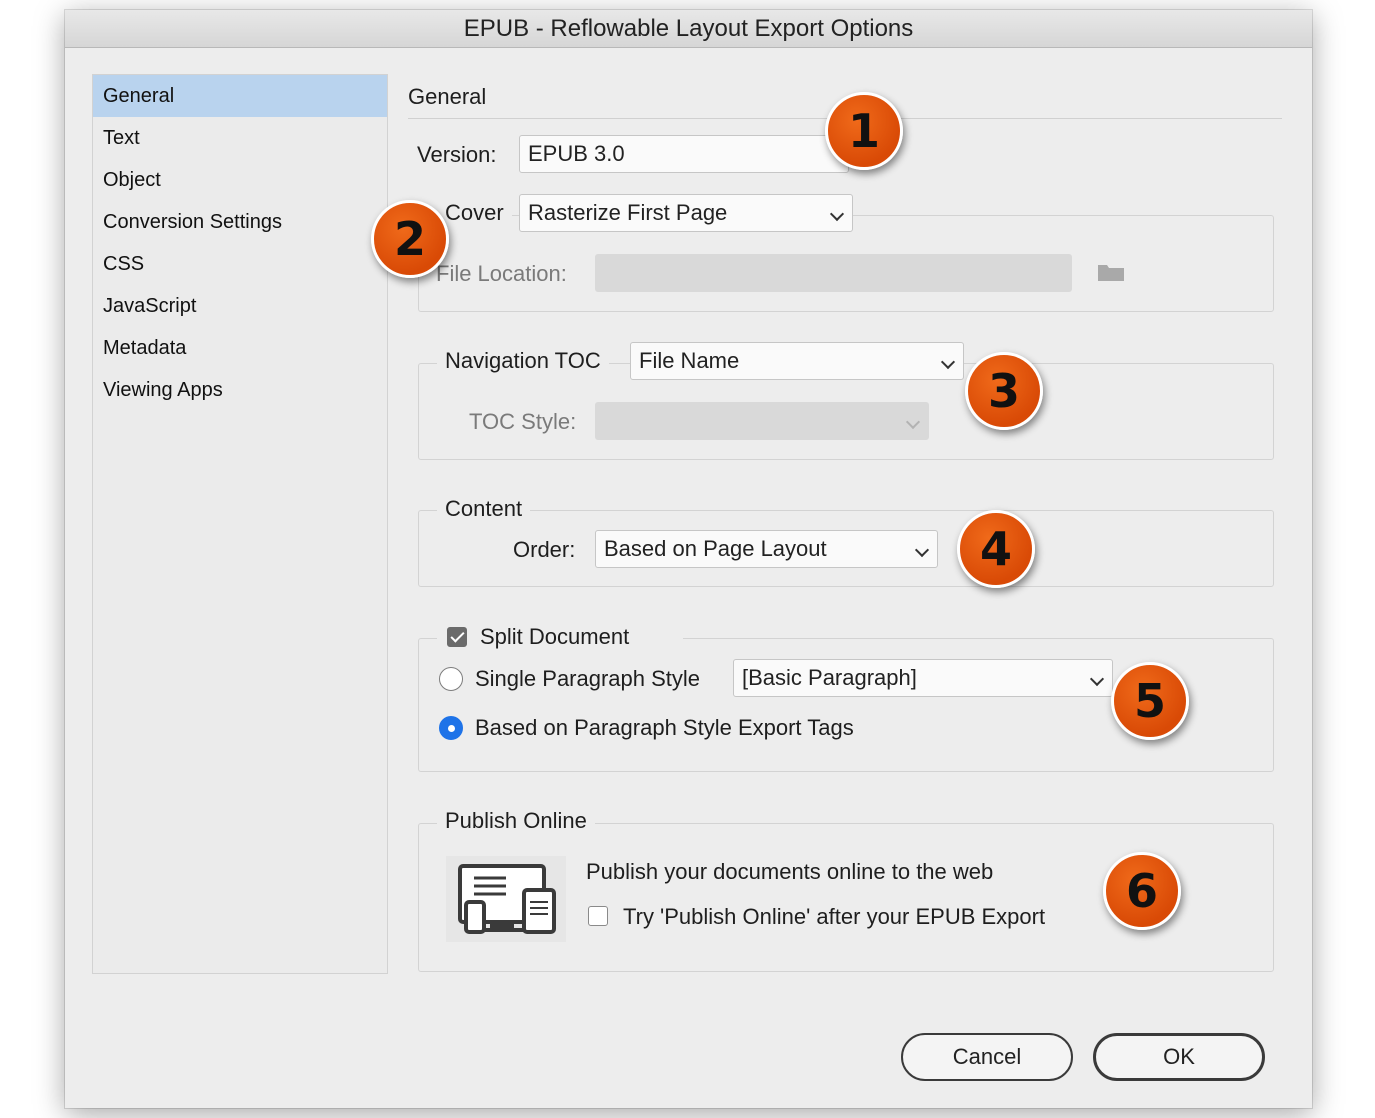  I want to click on devices-icon, so click(506, 899).